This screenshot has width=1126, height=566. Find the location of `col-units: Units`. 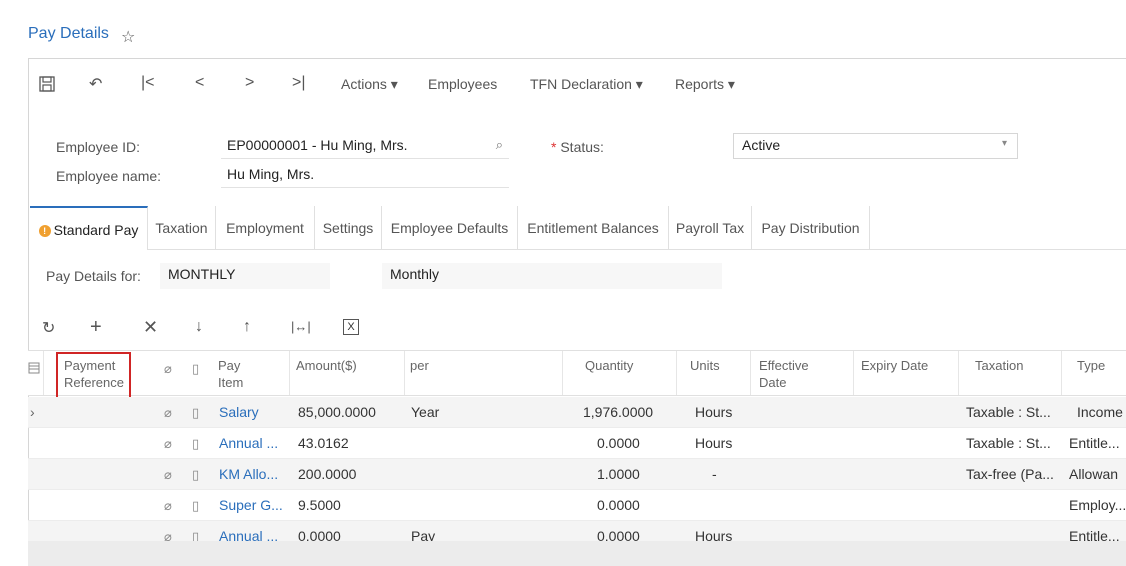

col-units: Units is located at coordinates (705, 365).